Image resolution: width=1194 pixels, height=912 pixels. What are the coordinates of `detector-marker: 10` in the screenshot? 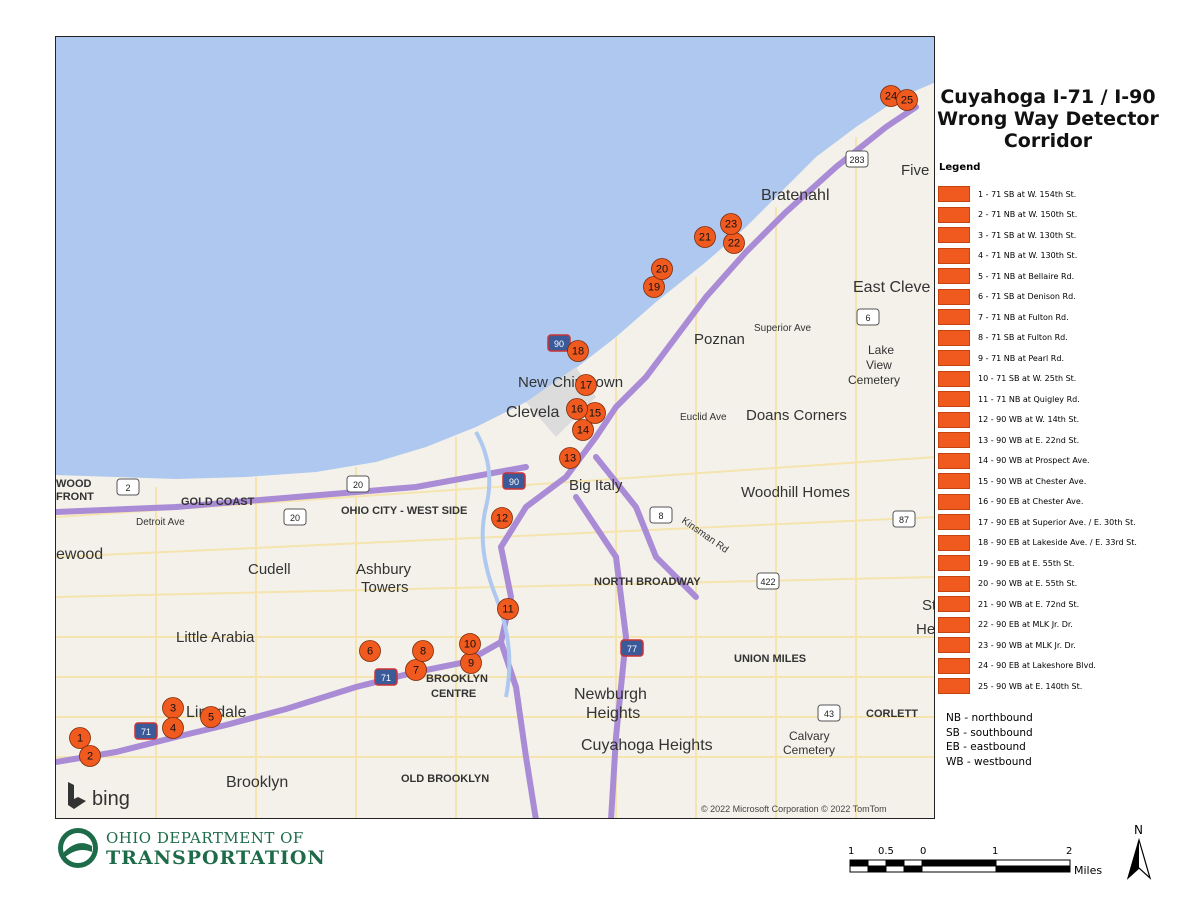 It's located at (470, 644).